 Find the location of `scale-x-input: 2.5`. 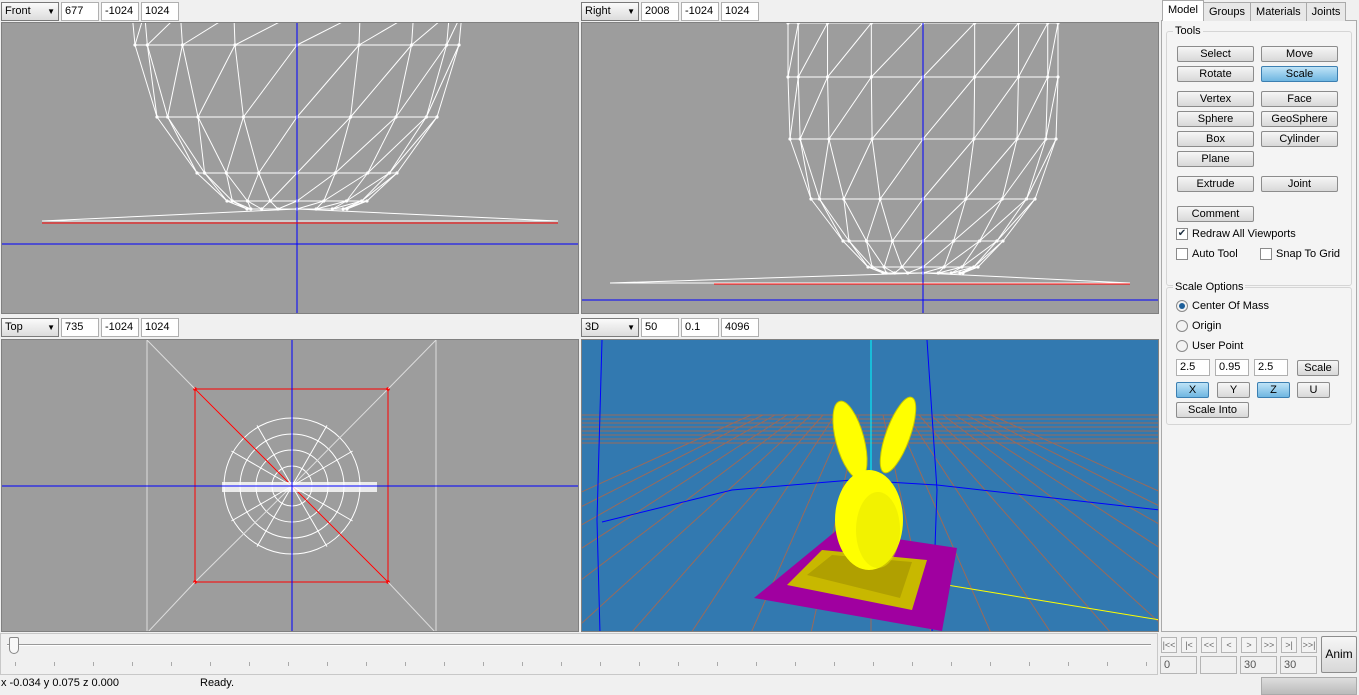

scale-x-input: 2.5 is located at coordinates (1193, 367).